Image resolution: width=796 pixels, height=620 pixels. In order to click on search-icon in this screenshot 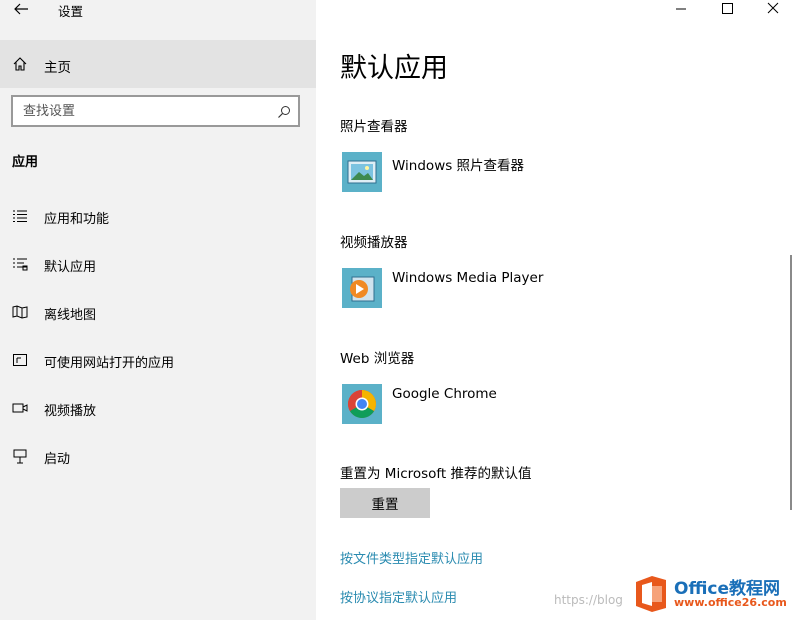, I will do `click(284, 111)`.